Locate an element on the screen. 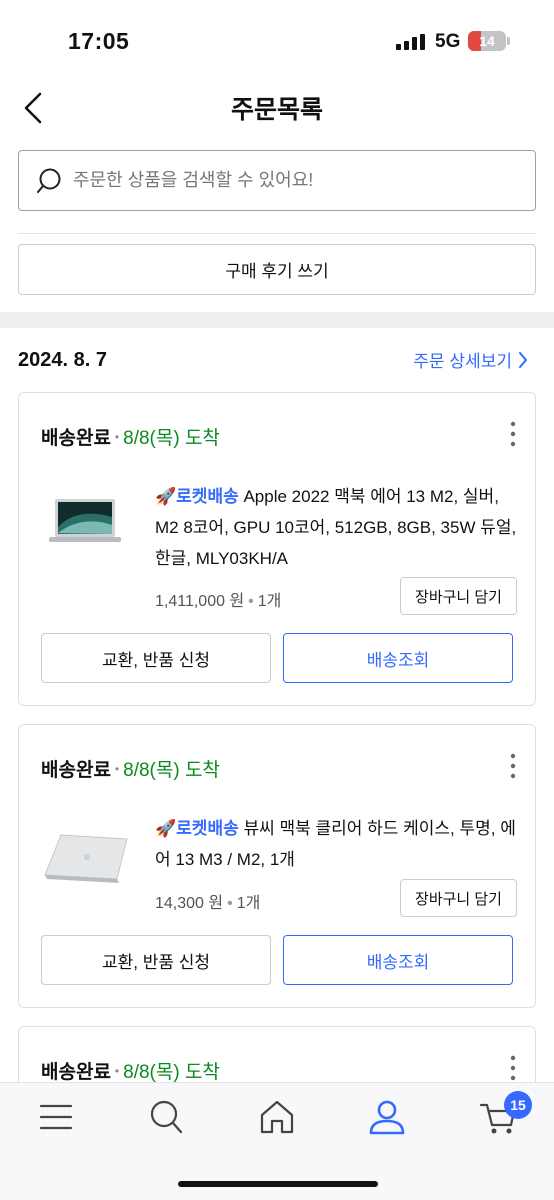  order-detail-link: 주문 상세보기 is located at coordinates (470, 359).